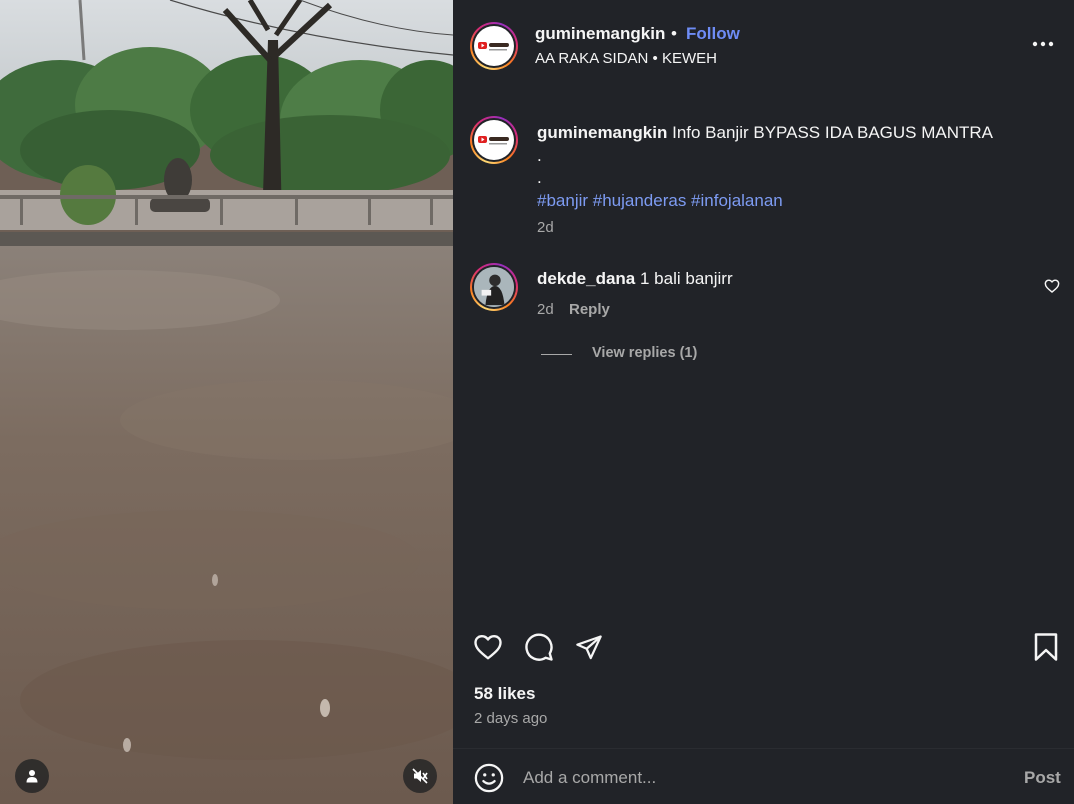 This screenshot has height=804, width=1074. Describe the element at coordinates (511, 718) in the screenshot. I see `post-timestamp: 2 days ago` at that location.